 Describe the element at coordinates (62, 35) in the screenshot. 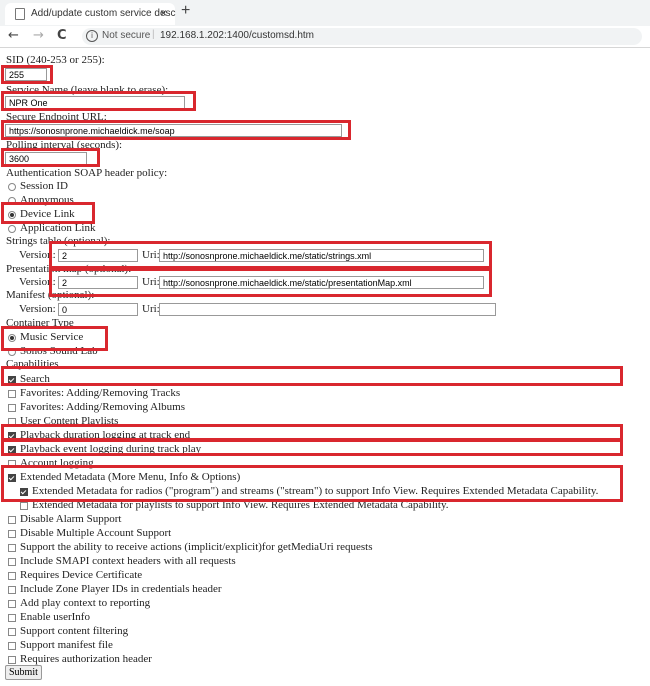

I see `reload-button: C` at that location.